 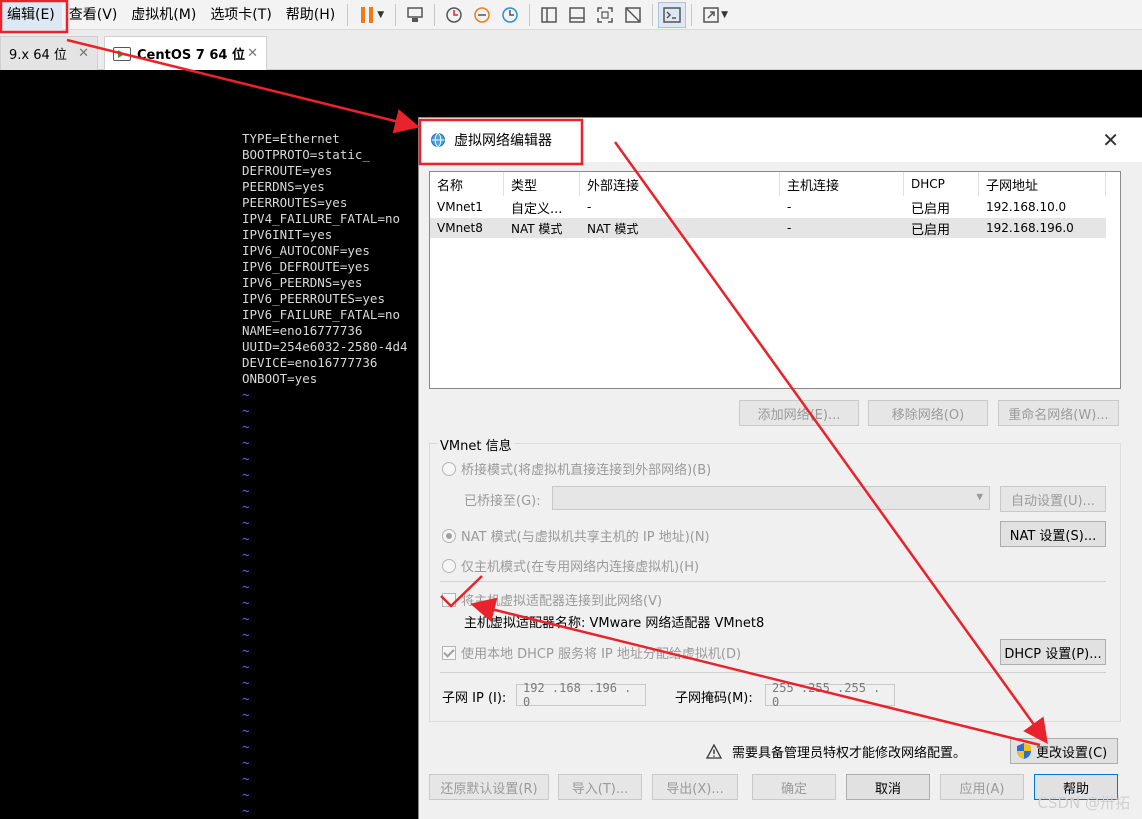 What do you see at coordinates (510, 15) in the screenshot?
I see `snapshot-manager-icon` at bounding box center [510, 15].